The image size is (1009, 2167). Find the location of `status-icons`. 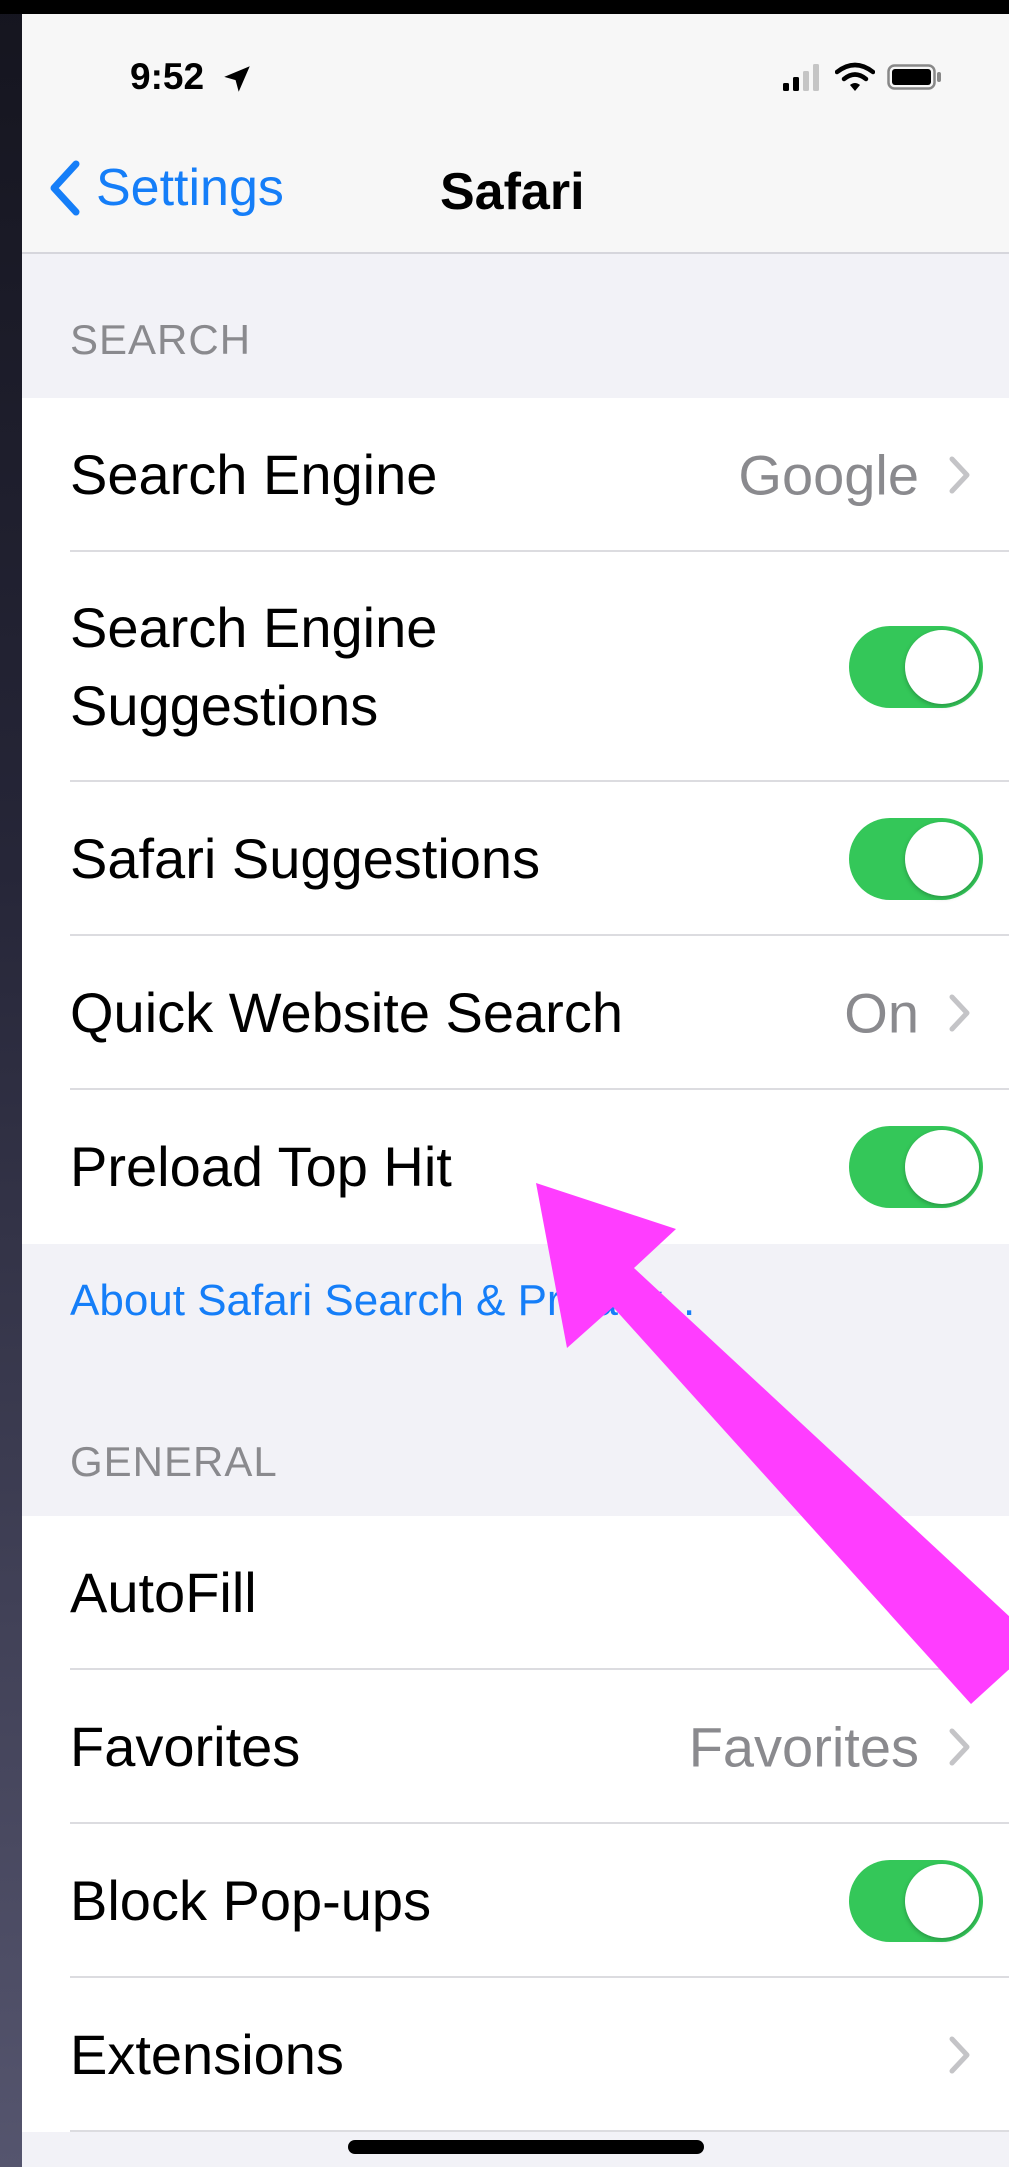

status-icons is located at coordinates (863, 77).